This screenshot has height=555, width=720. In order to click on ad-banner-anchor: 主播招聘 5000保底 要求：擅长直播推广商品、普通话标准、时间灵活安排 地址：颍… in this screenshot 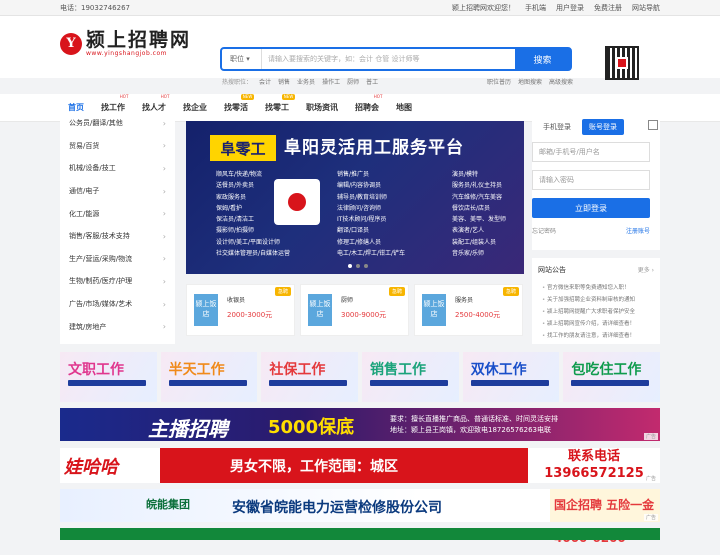, I will do `click(360, 424)`.